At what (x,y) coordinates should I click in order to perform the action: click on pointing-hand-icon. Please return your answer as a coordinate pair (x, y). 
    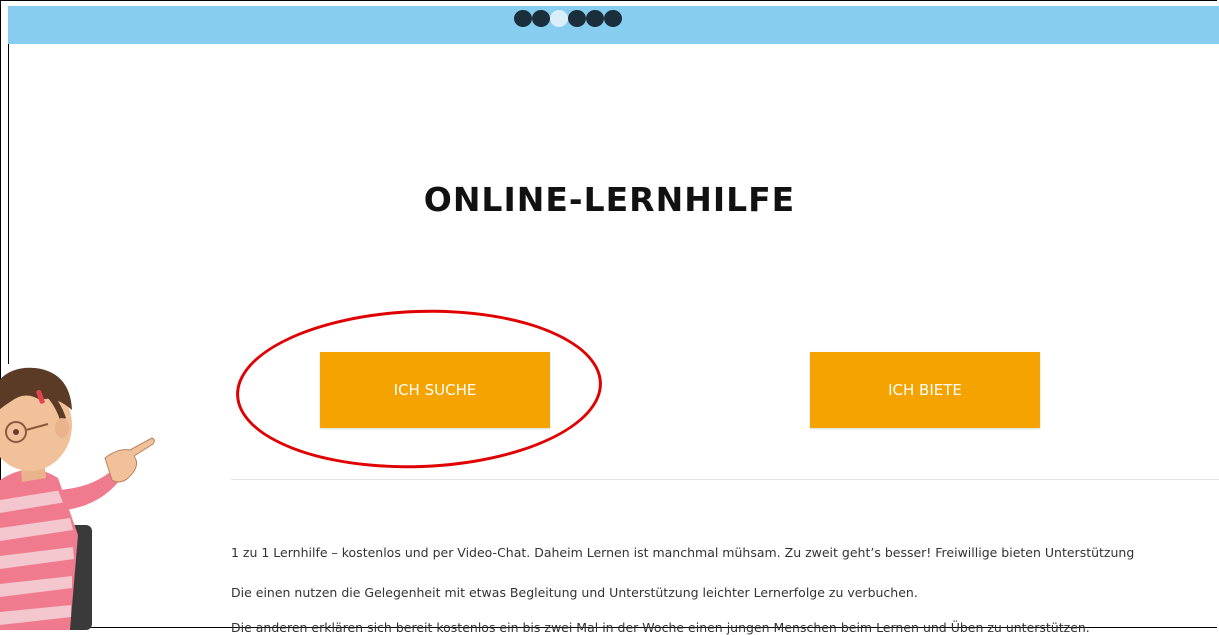
    Looking at the image, I should click on (129, 460).